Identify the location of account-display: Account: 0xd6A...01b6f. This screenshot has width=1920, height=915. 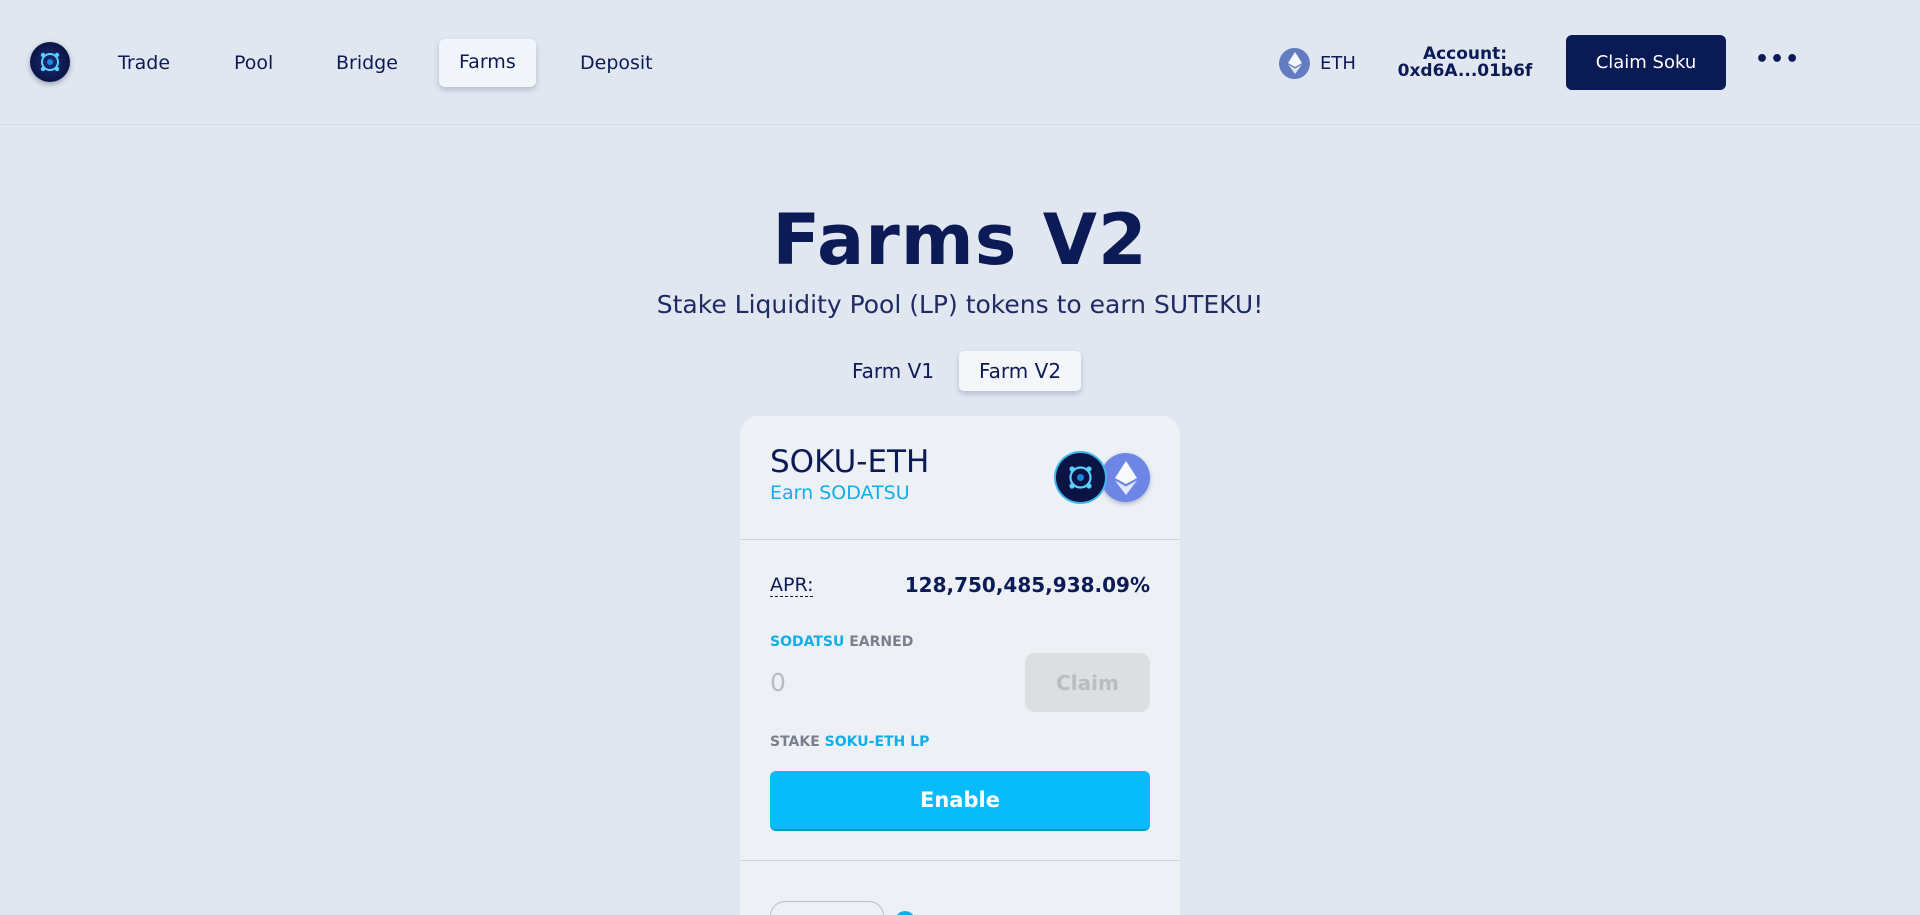
(1465, 63).